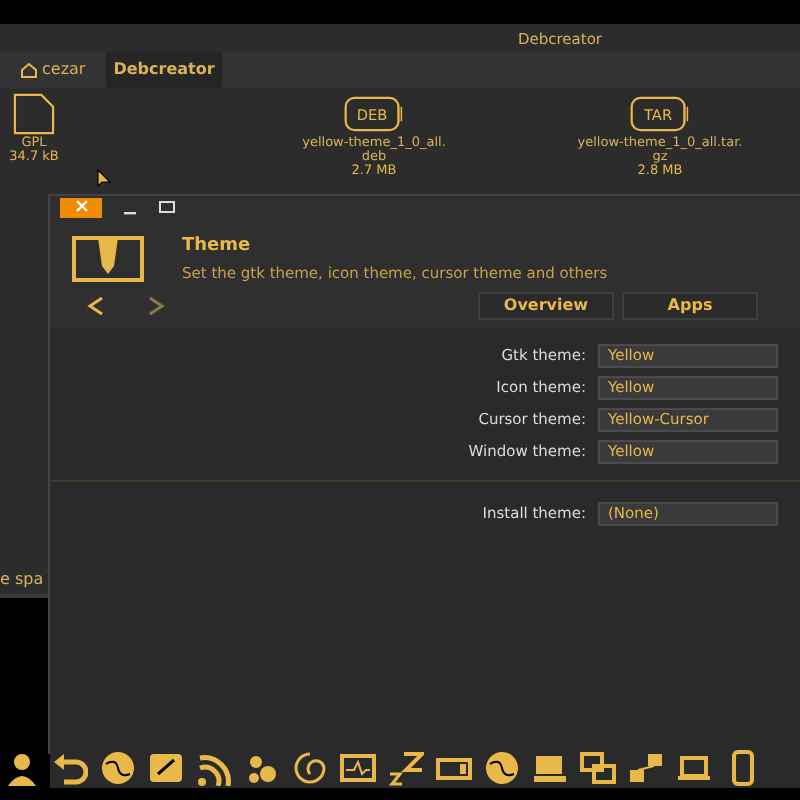 The width and height of the screenshot is (800, 800). What do you see at coordinates (22, 580) in the screenshot?
I see `status-text: e spa` at bounding box center [22, 580].